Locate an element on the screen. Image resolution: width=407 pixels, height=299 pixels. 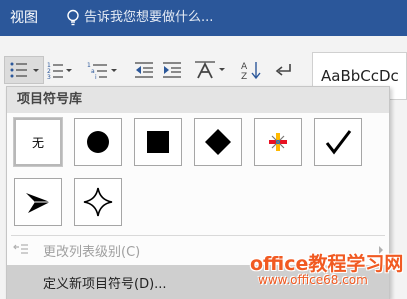
asian-layout-icon is located at coordinates (210, 70).